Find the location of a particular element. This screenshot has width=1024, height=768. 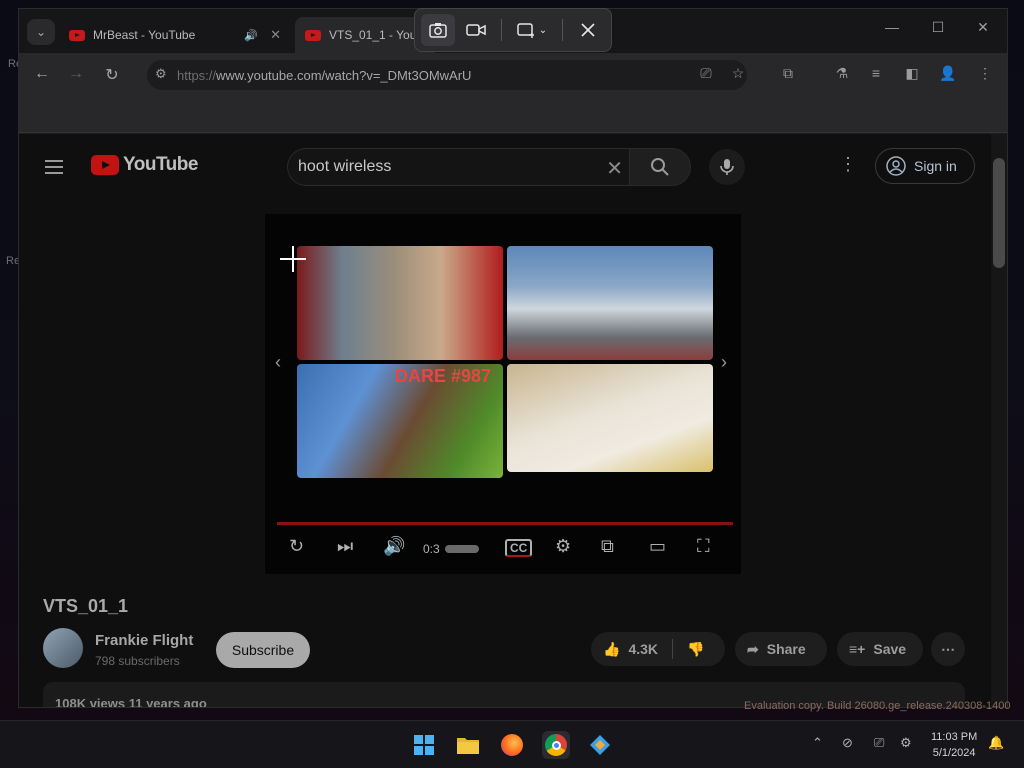

menu-kebab-icon: ⋮ is located at coordinates (985, 73).